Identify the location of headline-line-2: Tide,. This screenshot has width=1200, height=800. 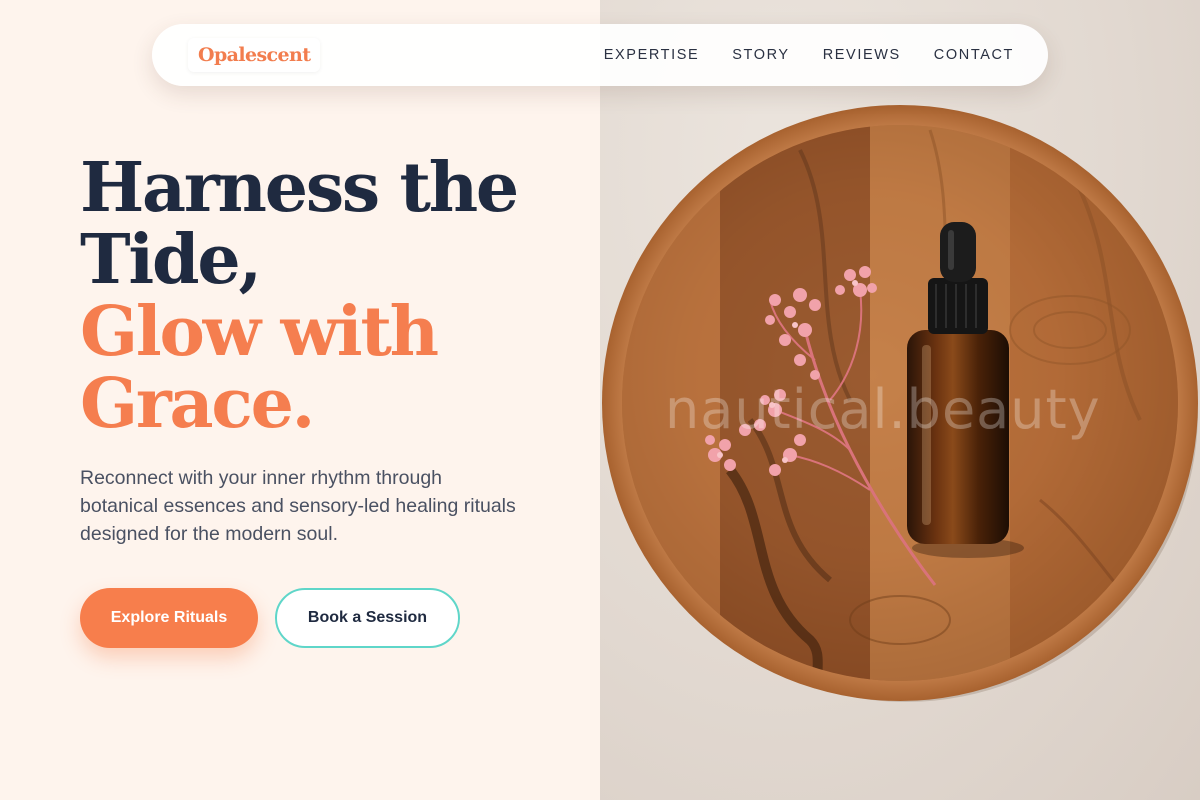
(171, 260).